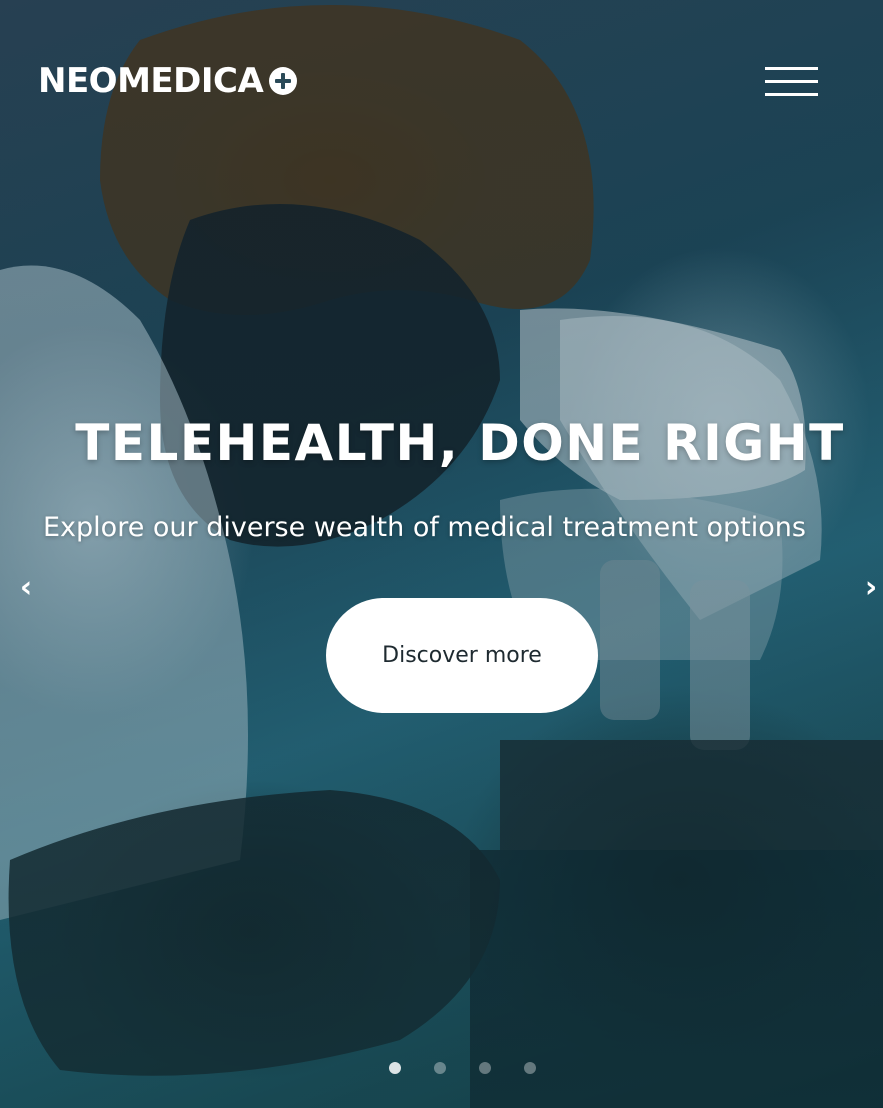  What do you see at coordinates (283, 81) in the screenshot?
I see `plus-circle-icon` at bounding box center [283, 81].